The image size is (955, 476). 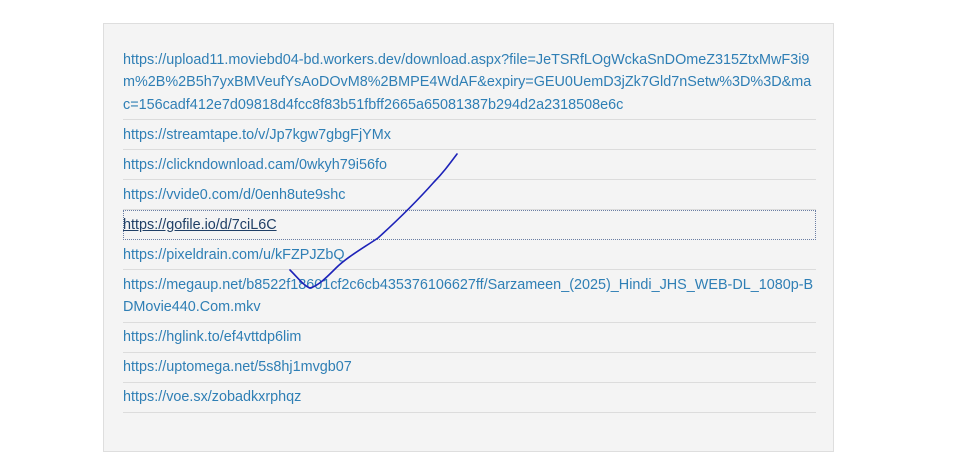 What do you see at coordinates (234, 194) in the screenshot?
I see `link-text: https://vvide0.com/d/0enh8ute9shc` at bounding box center [234, 194].